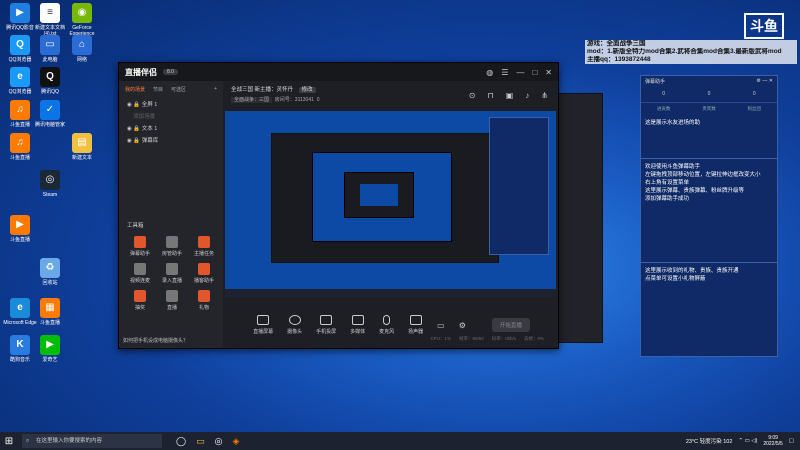 This screenshot has width=800, height=450. What do you see at coordinates (171, 128) in the screenshot?
I see `scene-item: ◉ 🔒 文本 1` at bounding box center [171, 128].